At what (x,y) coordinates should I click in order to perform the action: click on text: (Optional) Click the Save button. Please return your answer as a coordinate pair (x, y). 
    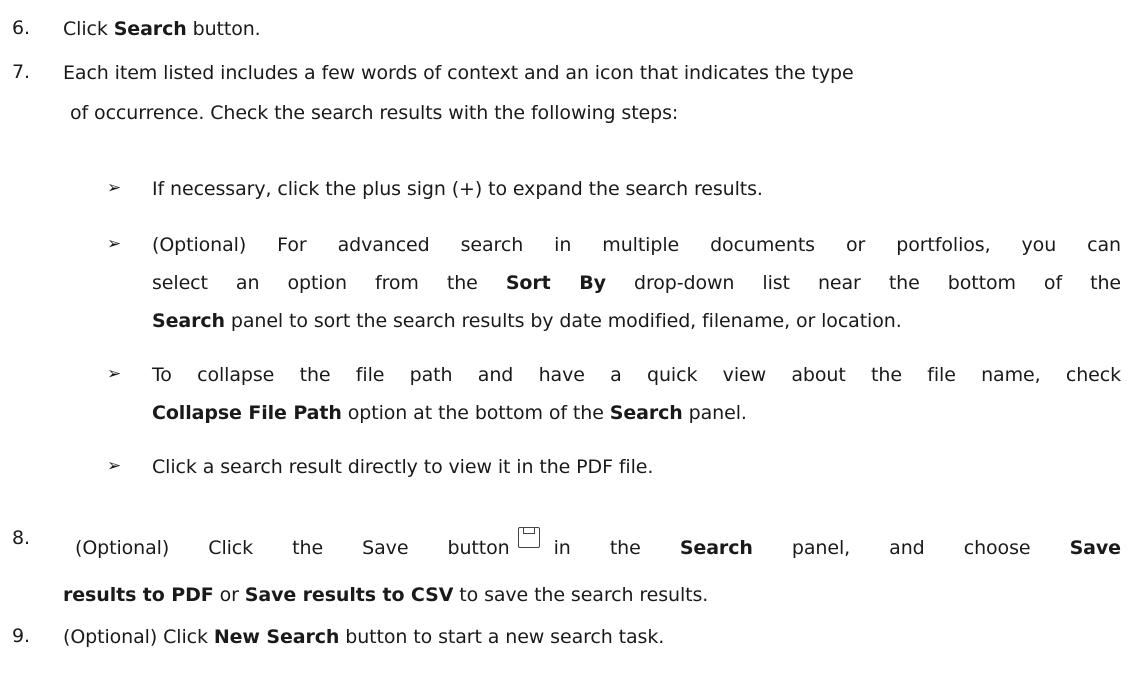
    Looking at the image, I should click on (292, 548).